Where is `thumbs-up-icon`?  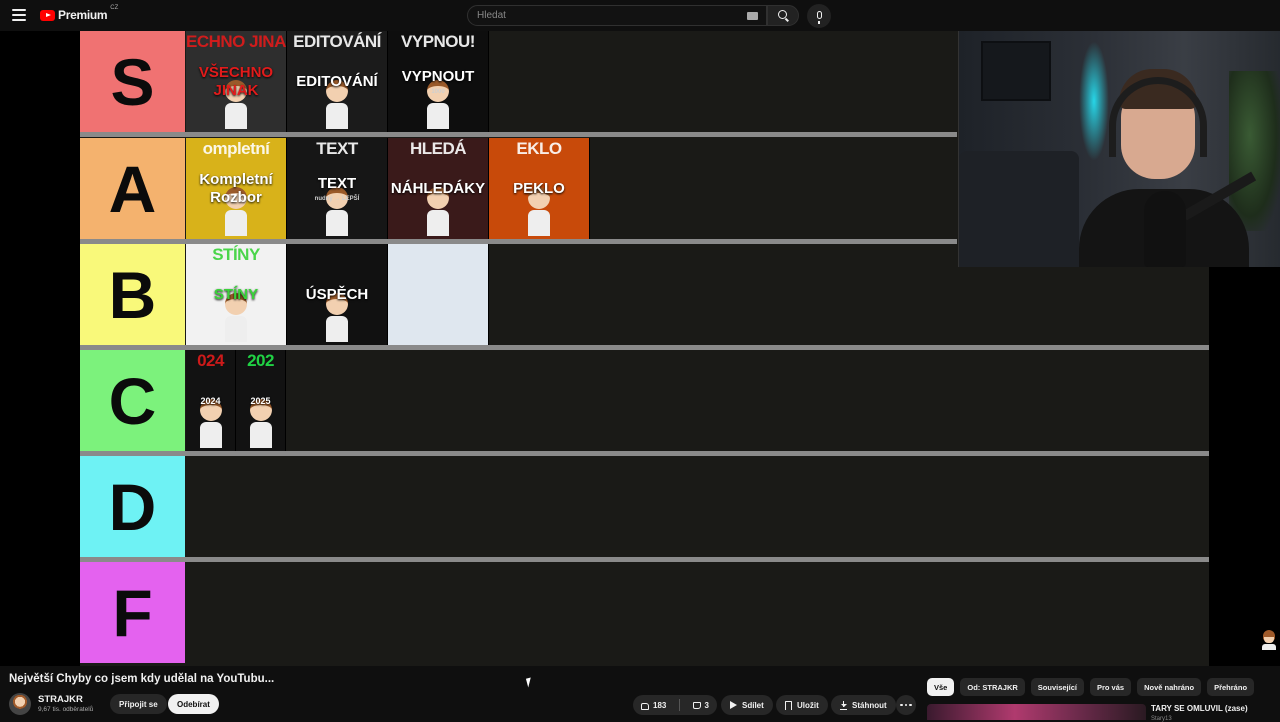 thumbs-up-icon is located at coordinates (645, 706).